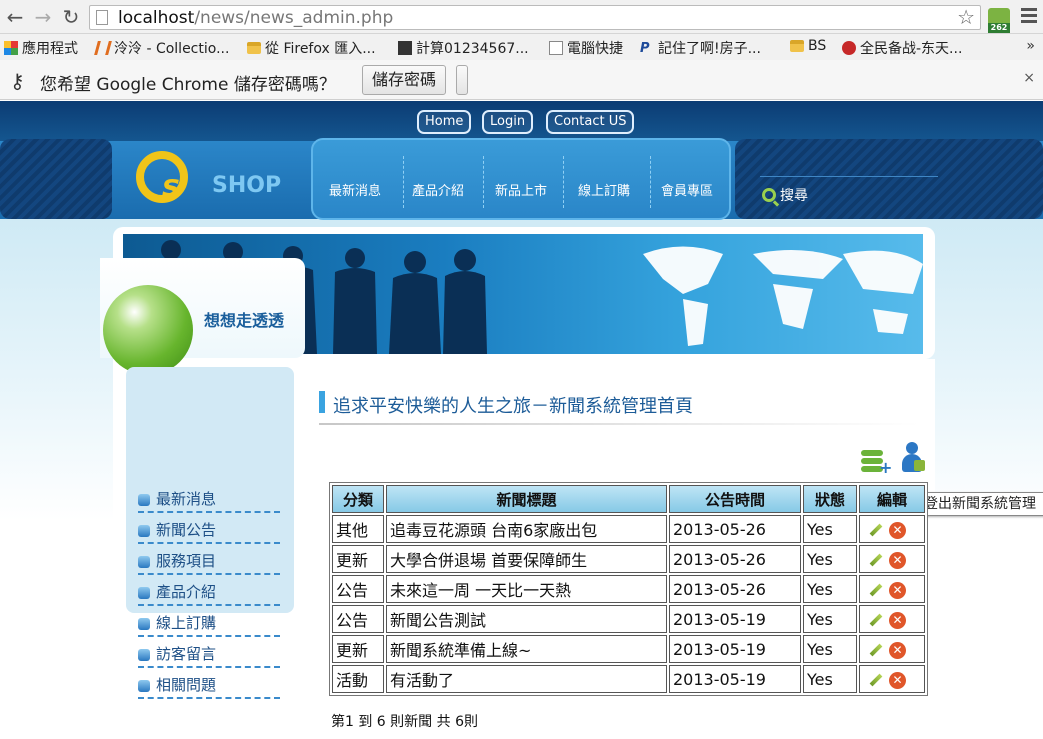 This screenshot has height=739, width=1043. Describe the element at coordinates (687, 189) in the screenshot. I see `nav-members: 會員專區` at that location.